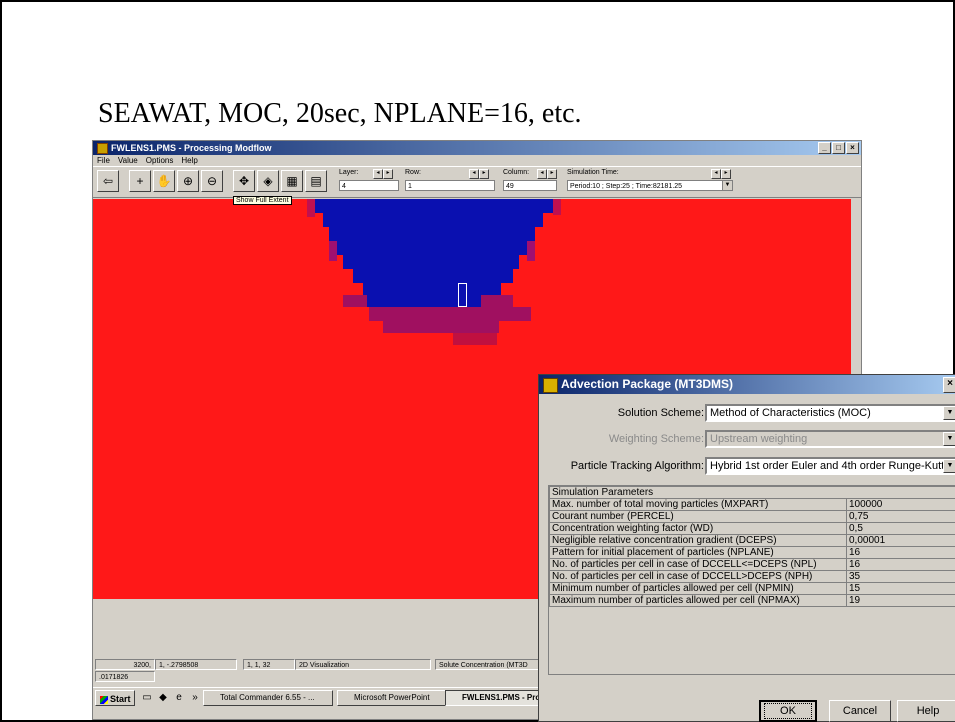  What do you see at coordinates (115, 698) in the screenshot?
I see `start-button: Start` at bounding box center [115, 698].